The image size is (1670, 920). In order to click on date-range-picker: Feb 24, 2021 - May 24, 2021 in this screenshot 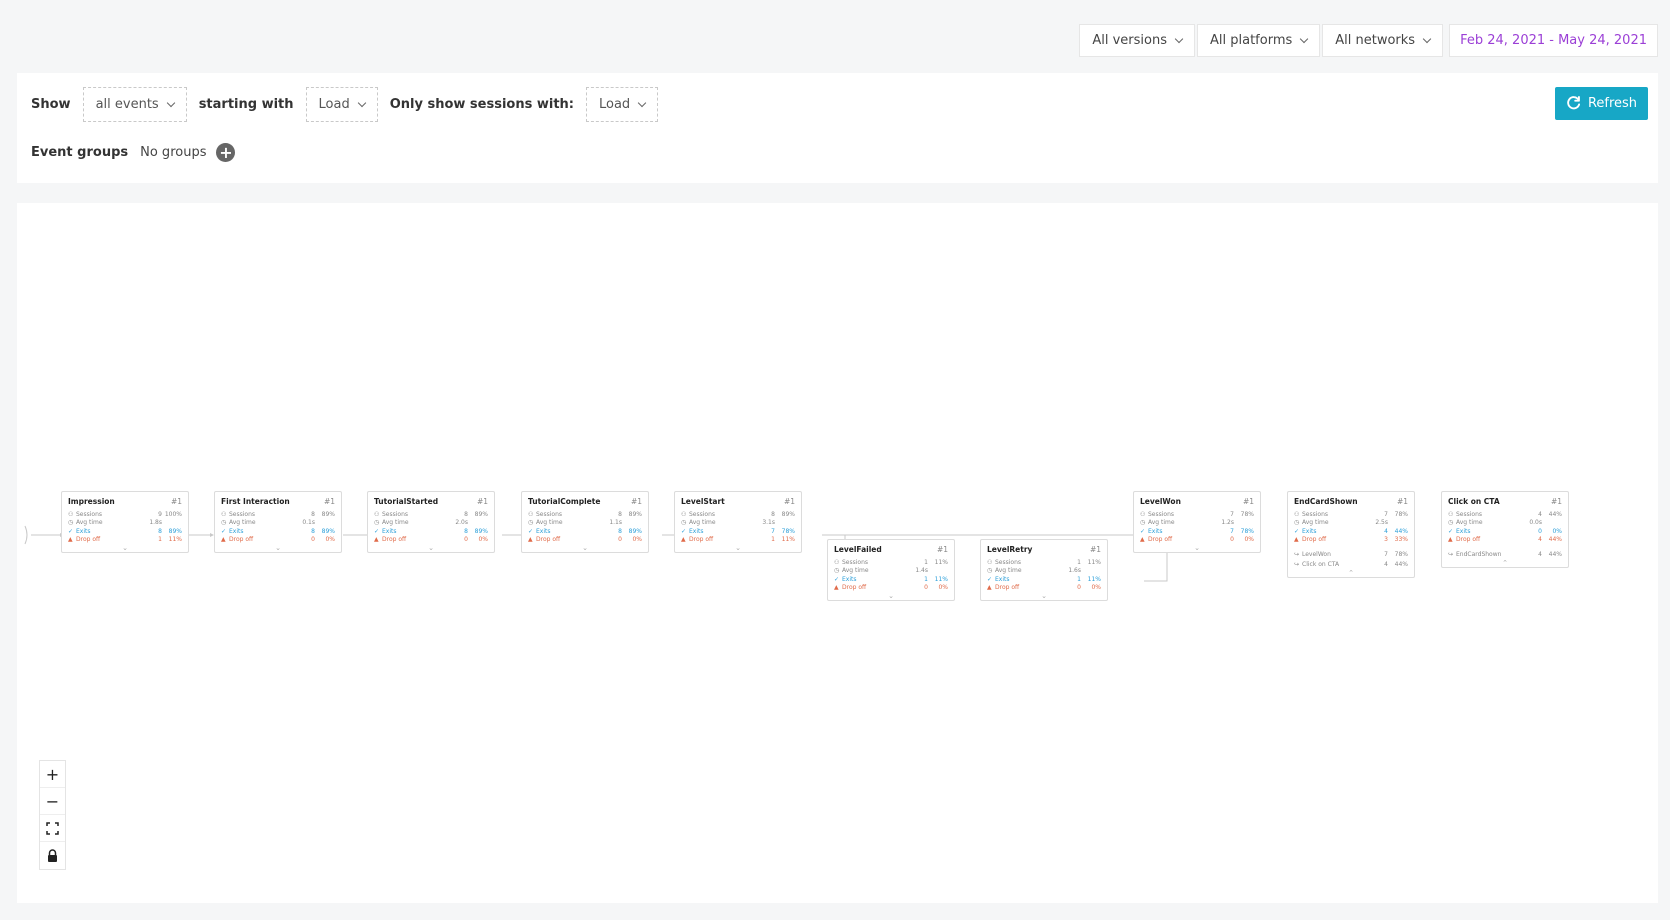, I will do `click(1553, 40)`.